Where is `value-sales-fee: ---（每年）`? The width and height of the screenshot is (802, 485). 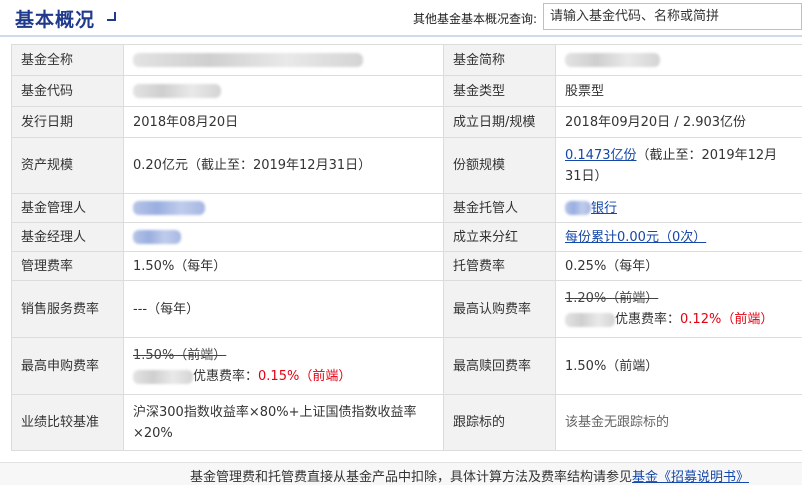 value-sales-fee: ---（每年） is located at coordinates (283, 309).